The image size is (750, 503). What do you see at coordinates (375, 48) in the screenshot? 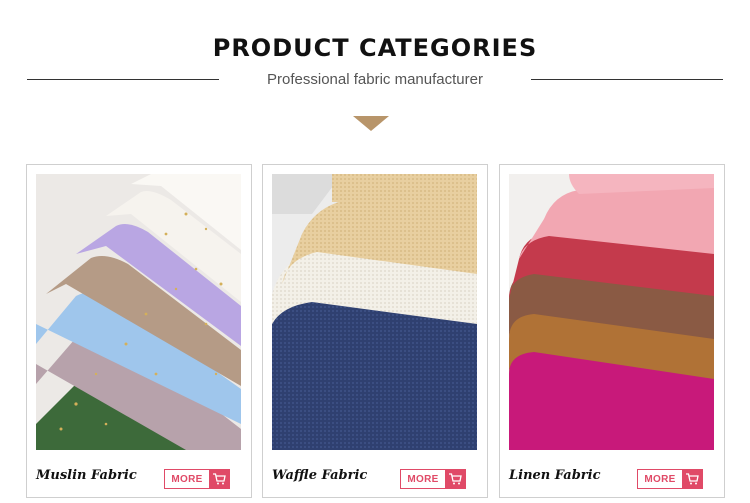
I see `section-title: PRODUCT CATEGORIES` at bounding box center [375, 48].